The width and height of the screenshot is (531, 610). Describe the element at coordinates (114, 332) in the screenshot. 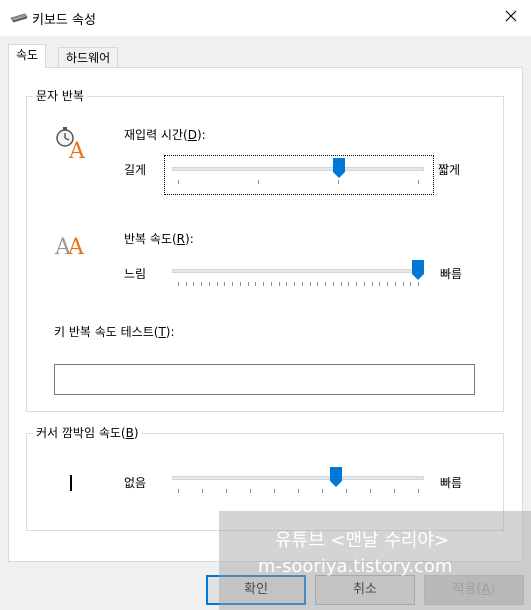

I see `repeat-test-label: 키 반복 속도 테스트(T):` at that location.